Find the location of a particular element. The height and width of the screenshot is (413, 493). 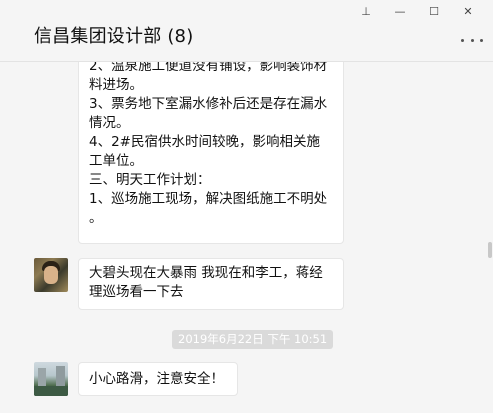

message-line: 工单位。 is located at coordinates (116, 161).